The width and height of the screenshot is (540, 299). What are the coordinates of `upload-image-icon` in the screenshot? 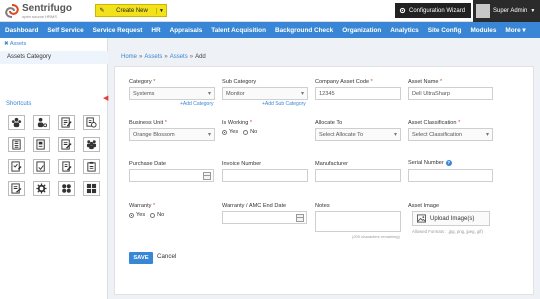 It's located at (421, 218).